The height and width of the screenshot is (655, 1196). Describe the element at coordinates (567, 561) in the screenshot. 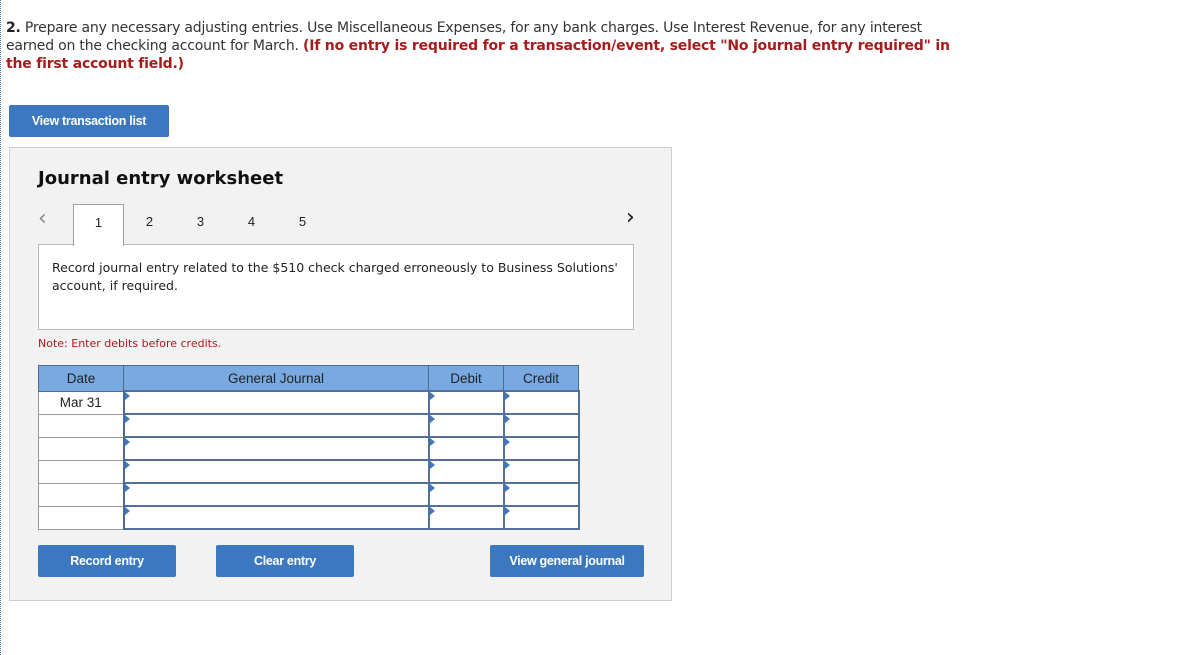

I see `view-general-journal-button: View general journal` at that location.